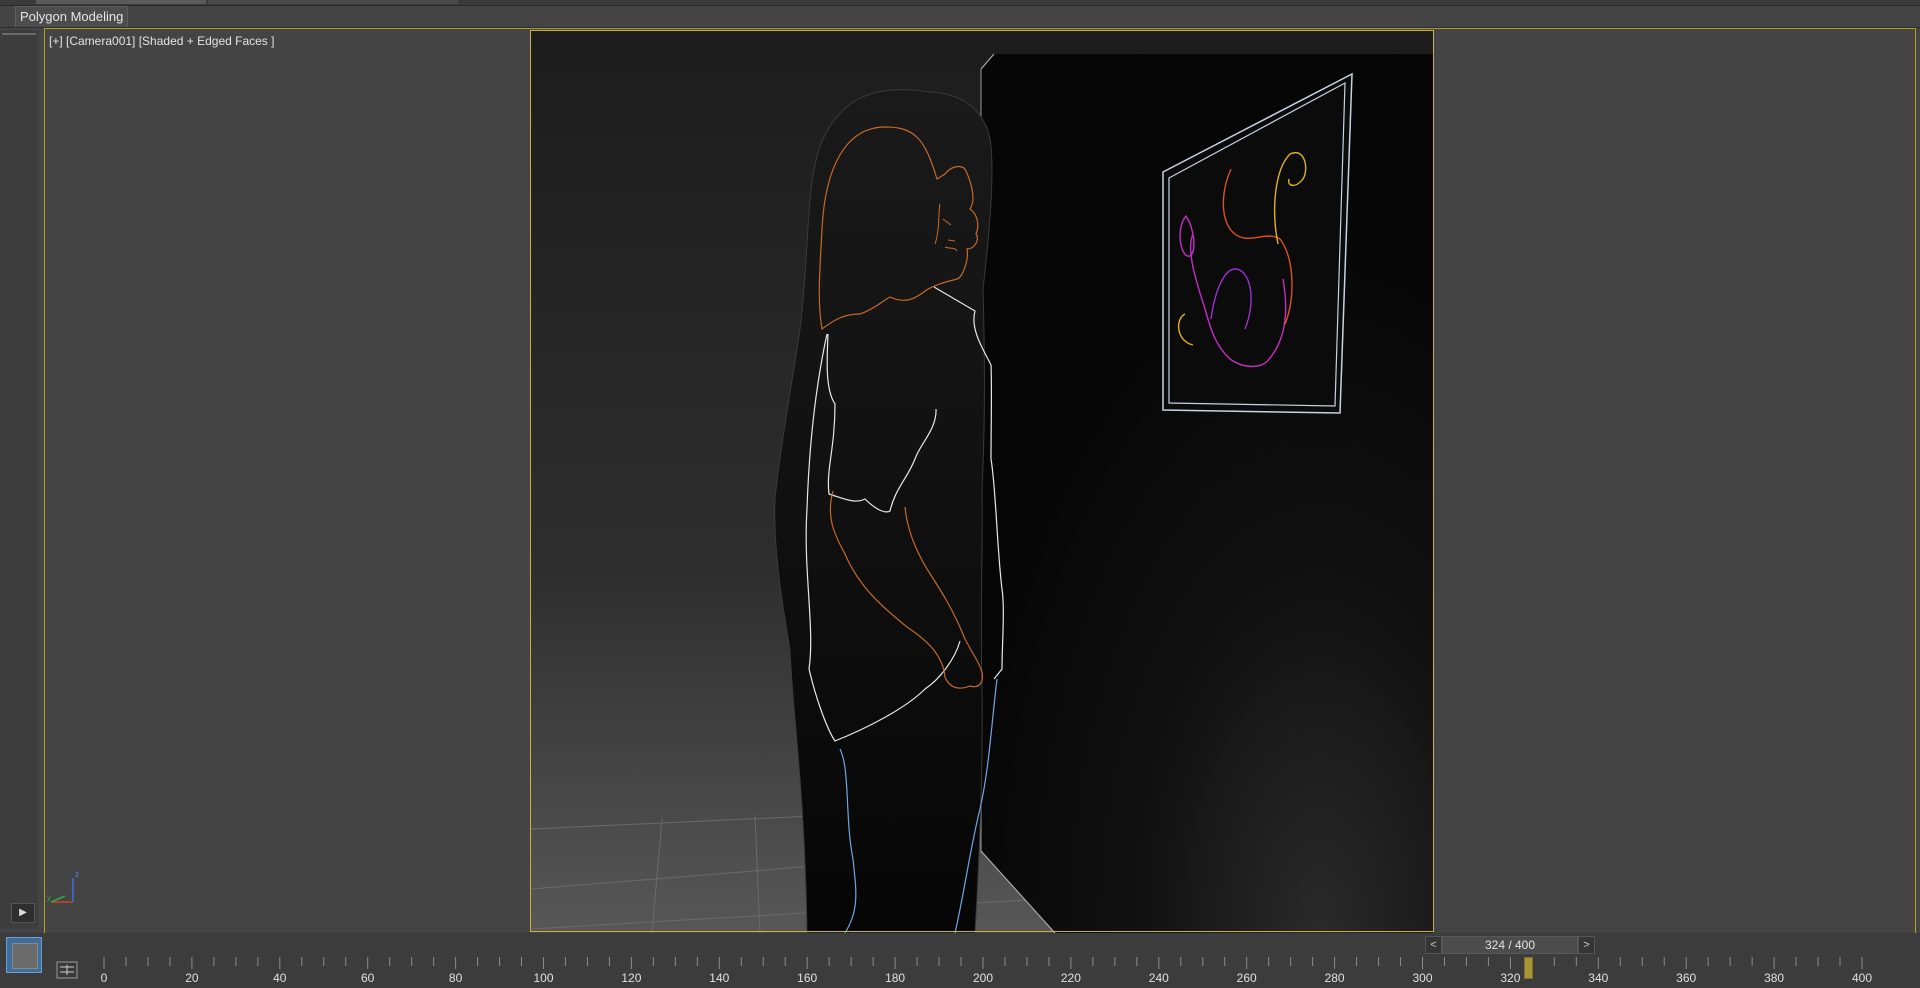 The image size is (1920, 988). Describe the element at coordinates (72, 16) in the screenshot. I see `tab-polygon-modeling: Polygon Modeling` at that location.